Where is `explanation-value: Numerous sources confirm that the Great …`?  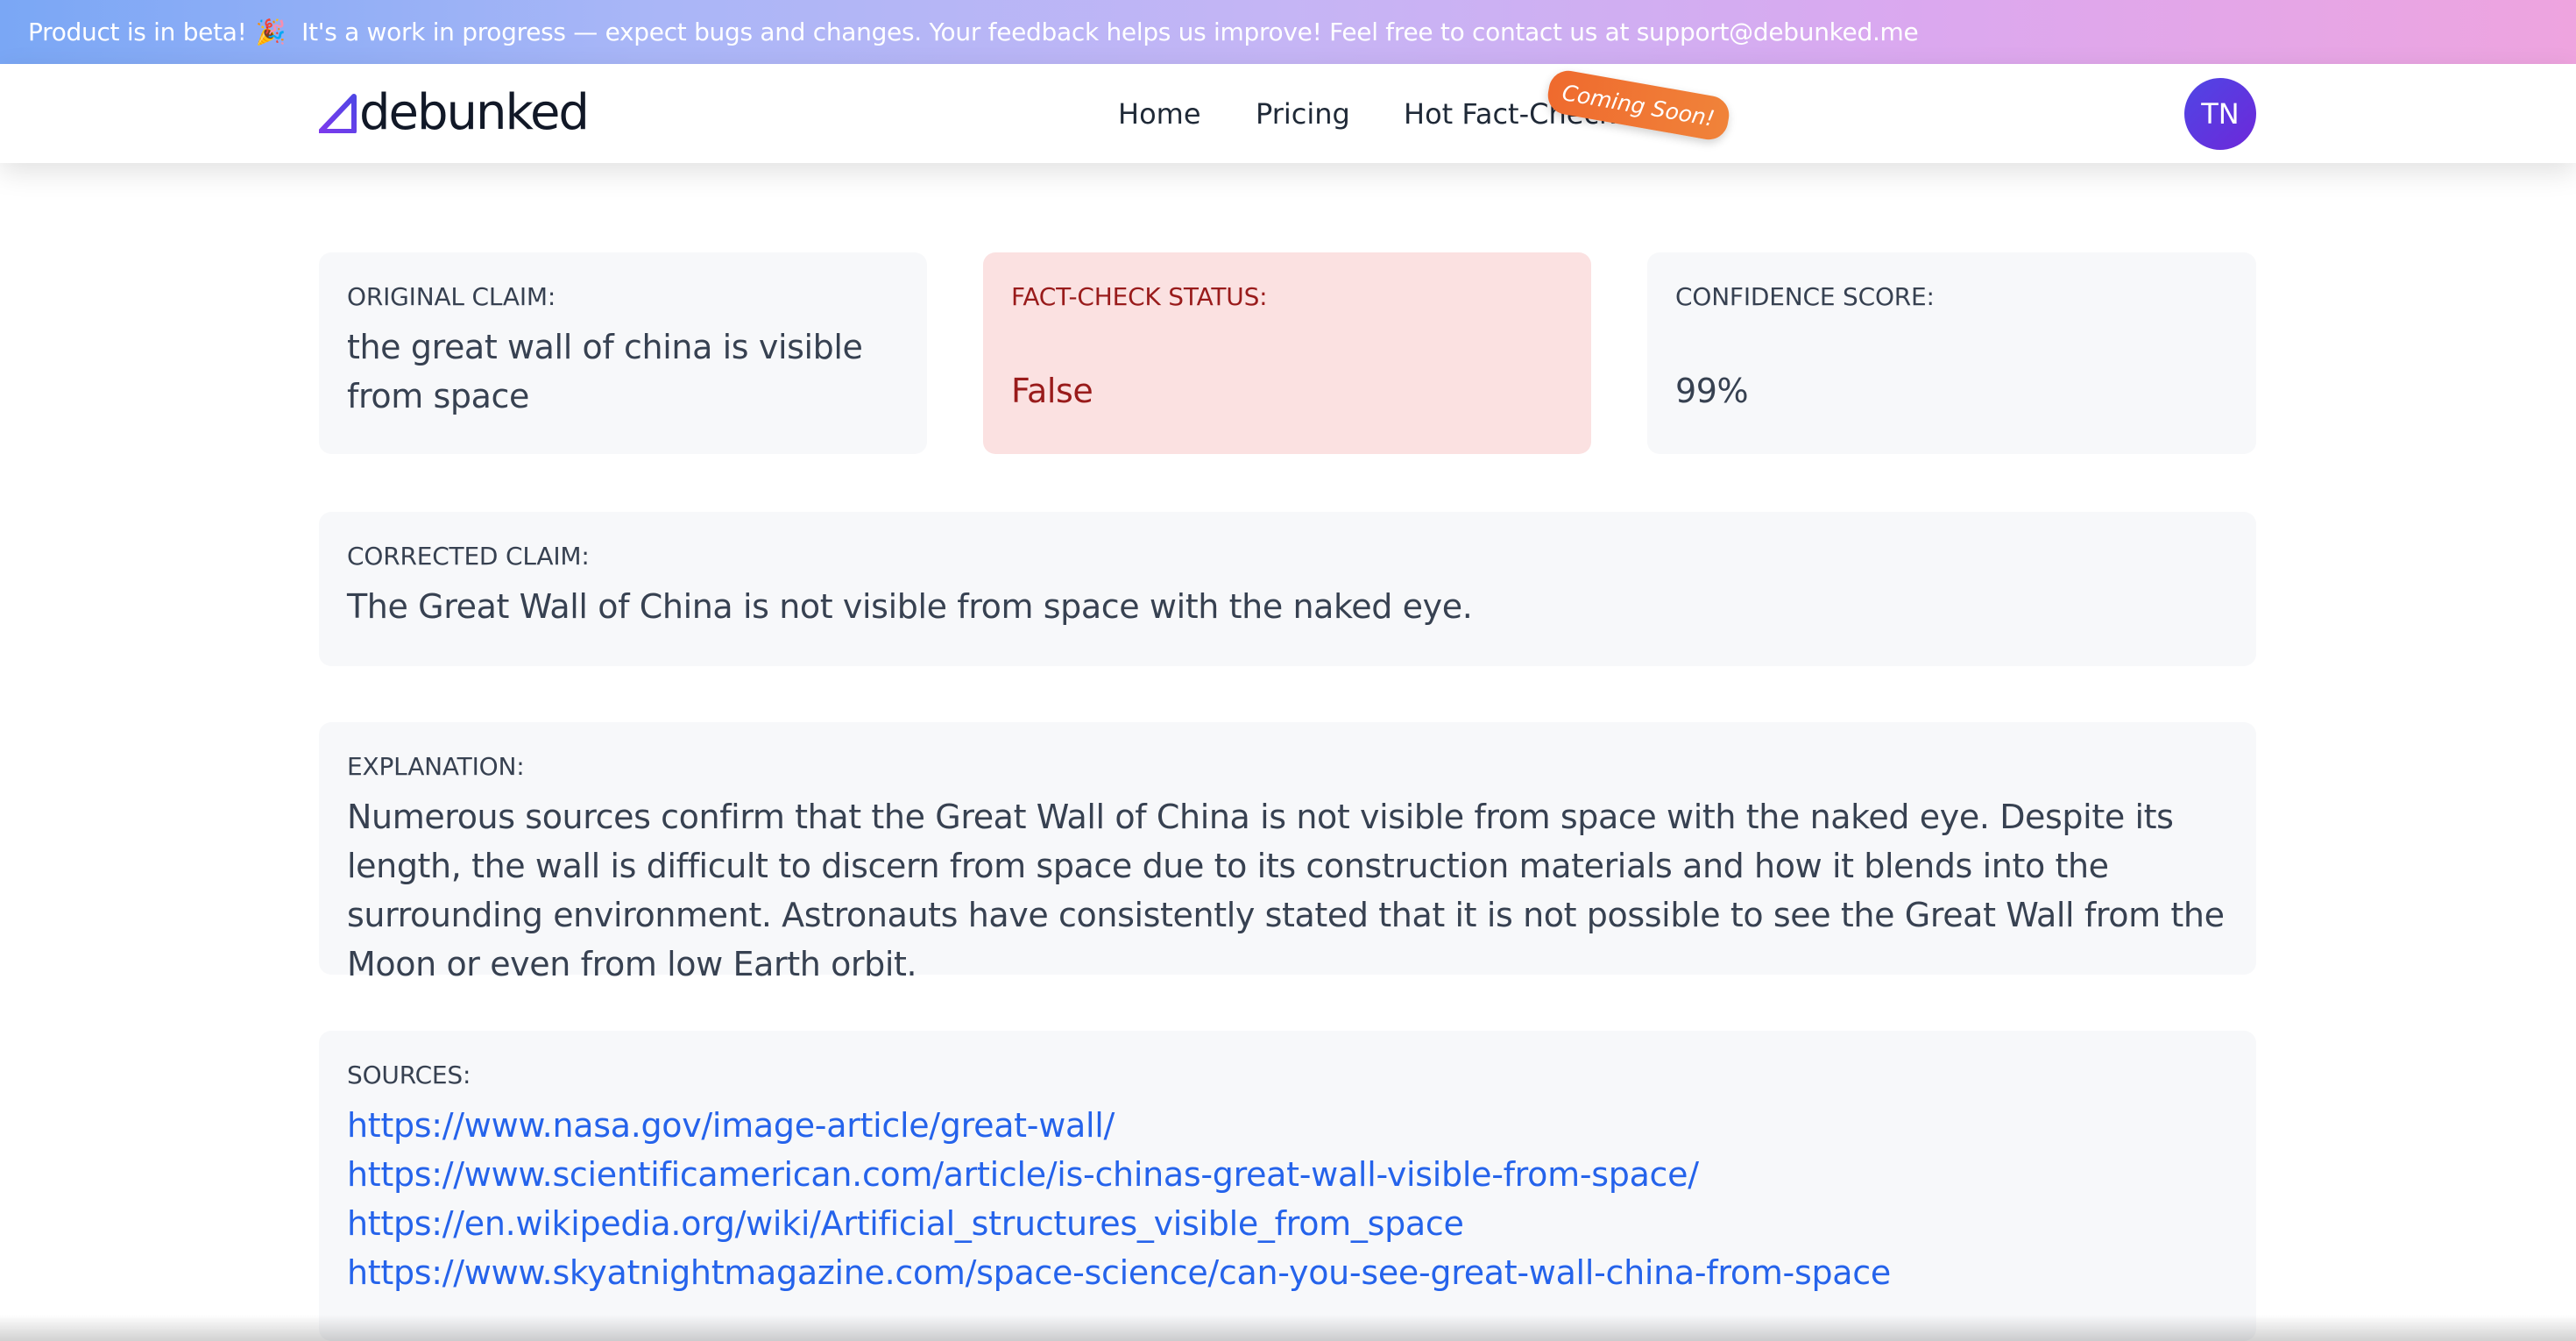
explanation-value: Numerous sources confirm that the Great … is located at coordinates (1286, 890).